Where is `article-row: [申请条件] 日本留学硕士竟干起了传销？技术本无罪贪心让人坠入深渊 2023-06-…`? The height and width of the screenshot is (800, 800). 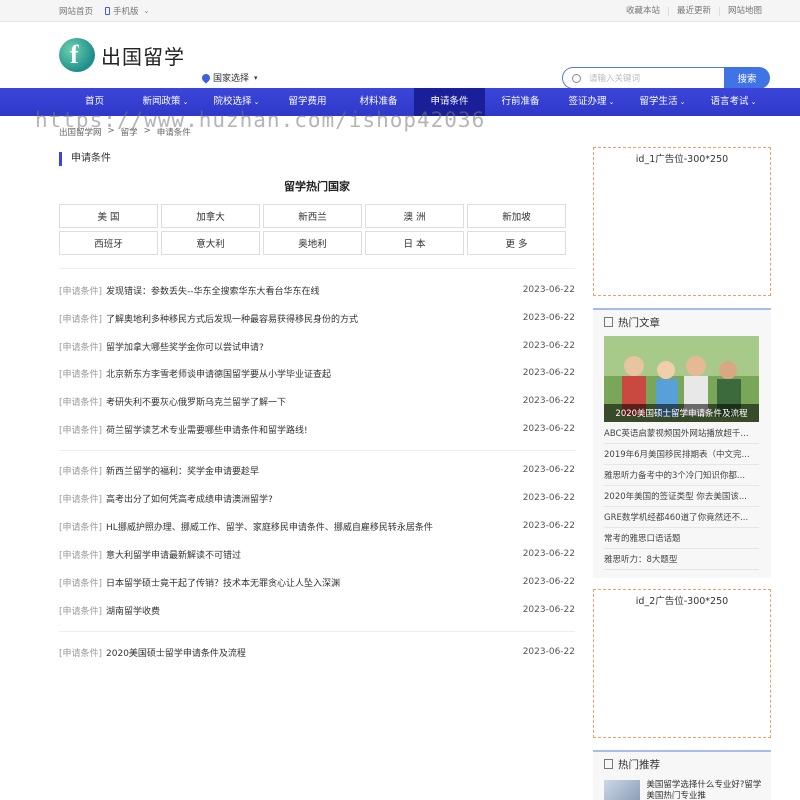 article-row: [申请条件] 日本留学硕士竟干起了传销？技术本无罪贪心让人坠入深渊 2023-06-… is located at coordinates (317, 582).